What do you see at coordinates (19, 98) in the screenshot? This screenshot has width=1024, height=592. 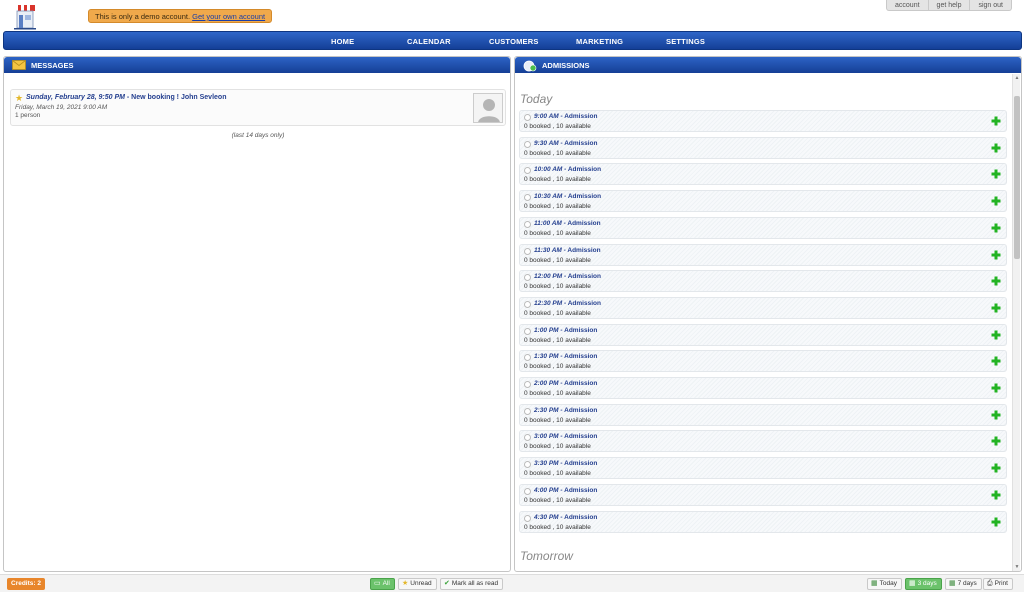 I see `star-icon: ★` at bounding box center [19, 98].